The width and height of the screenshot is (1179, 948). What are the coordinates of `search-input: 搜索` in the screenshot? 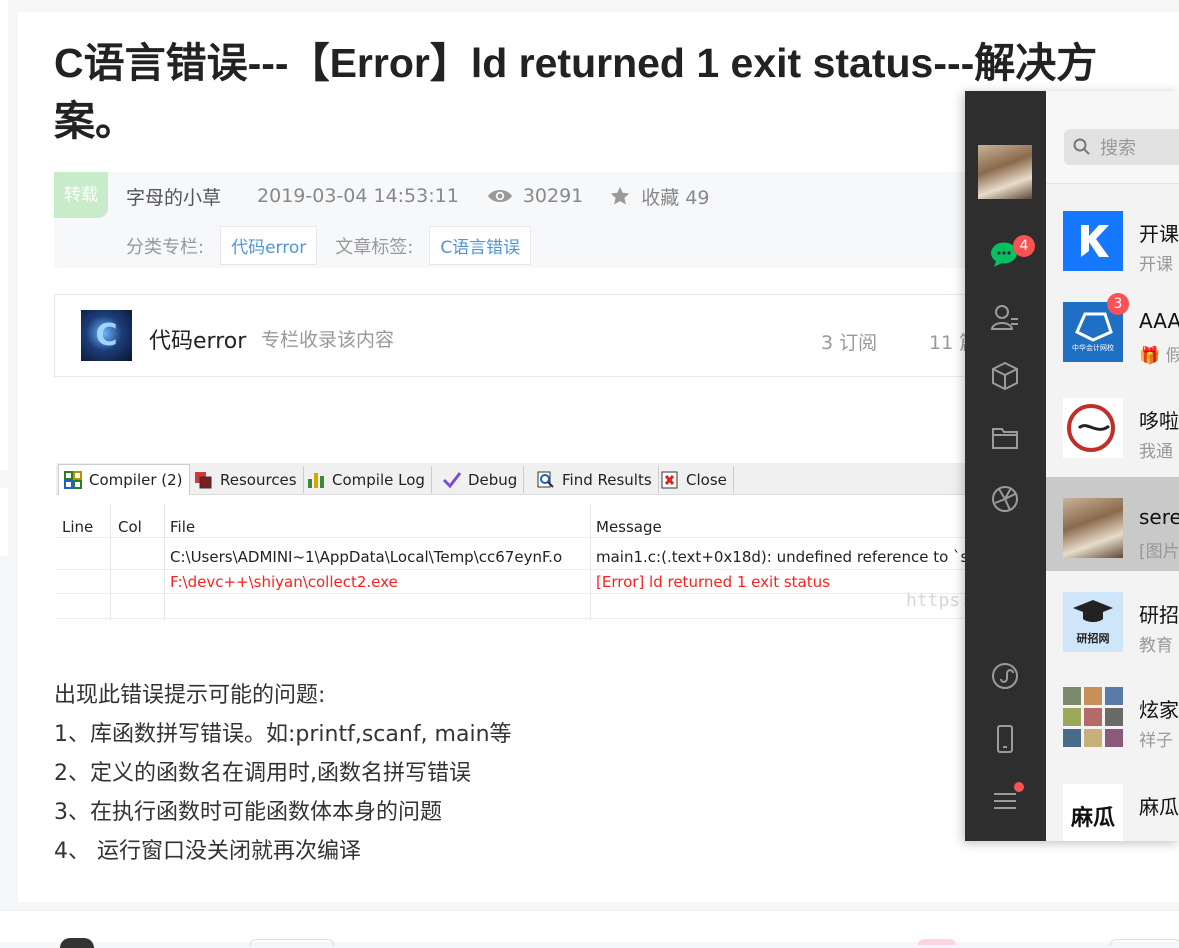 It's located at (1121, 147).